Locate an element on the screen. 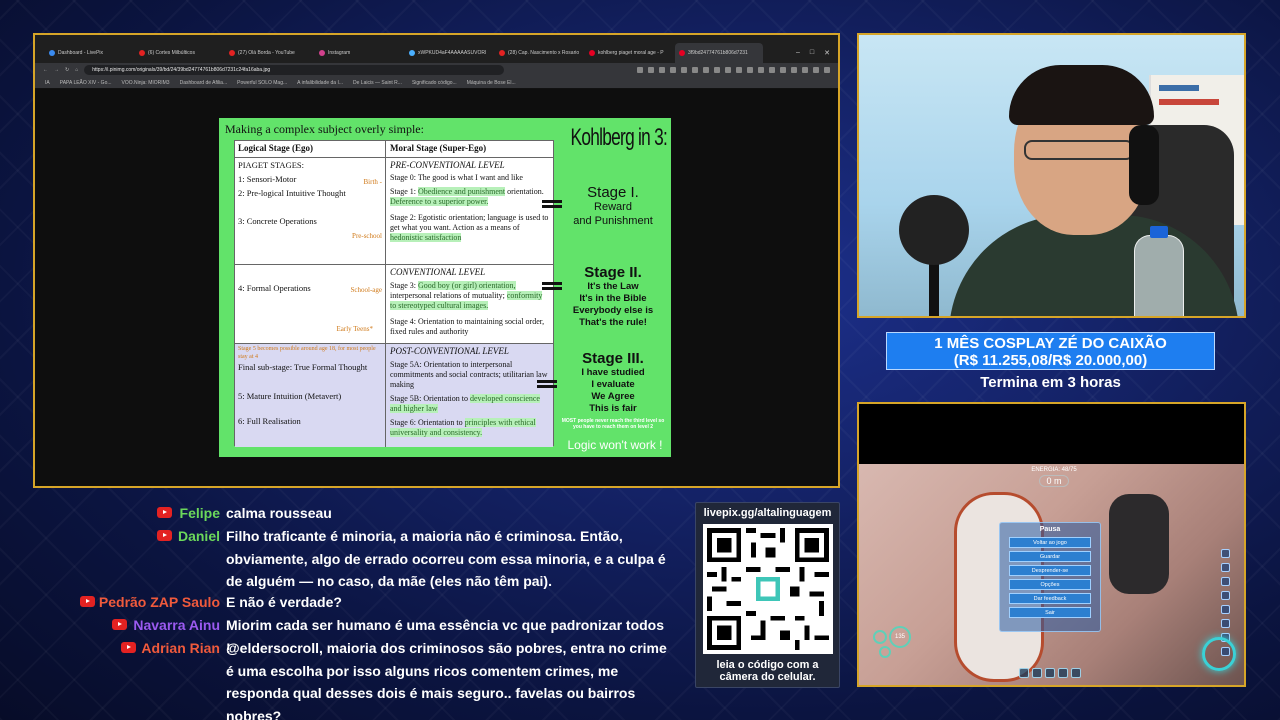 This screenshot has height=720, width=1280. food-ring is located at coordinates (885, 652).